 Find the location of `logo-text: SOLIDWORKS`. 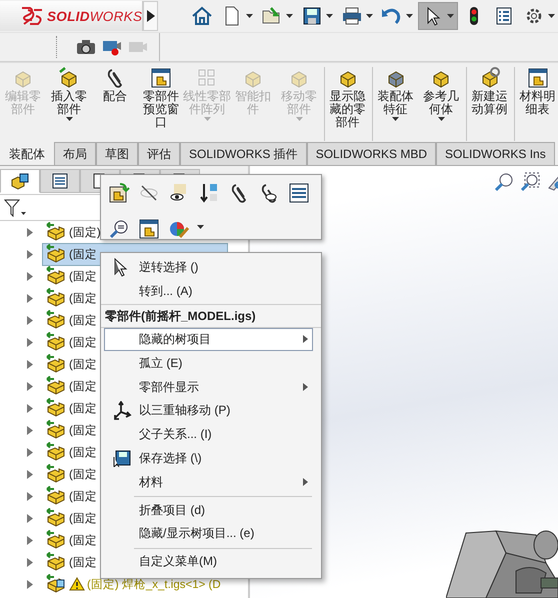

logo-text: SOLIDWORKS is located at coordinates (94, 16).